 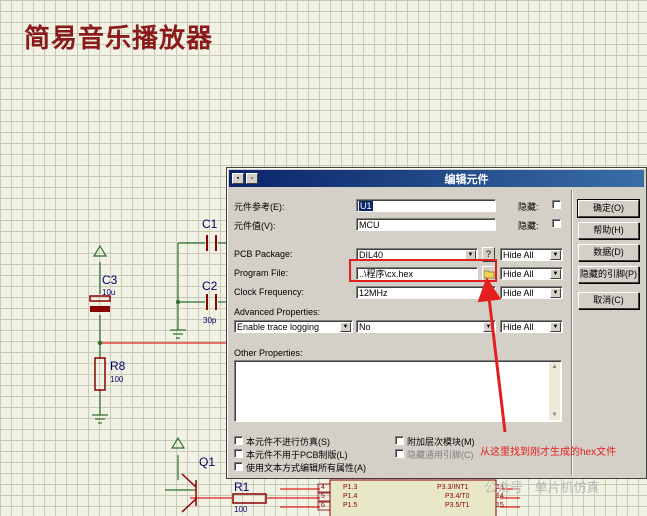 I want to click on annotation-arrow, so click(x=492, y=355).